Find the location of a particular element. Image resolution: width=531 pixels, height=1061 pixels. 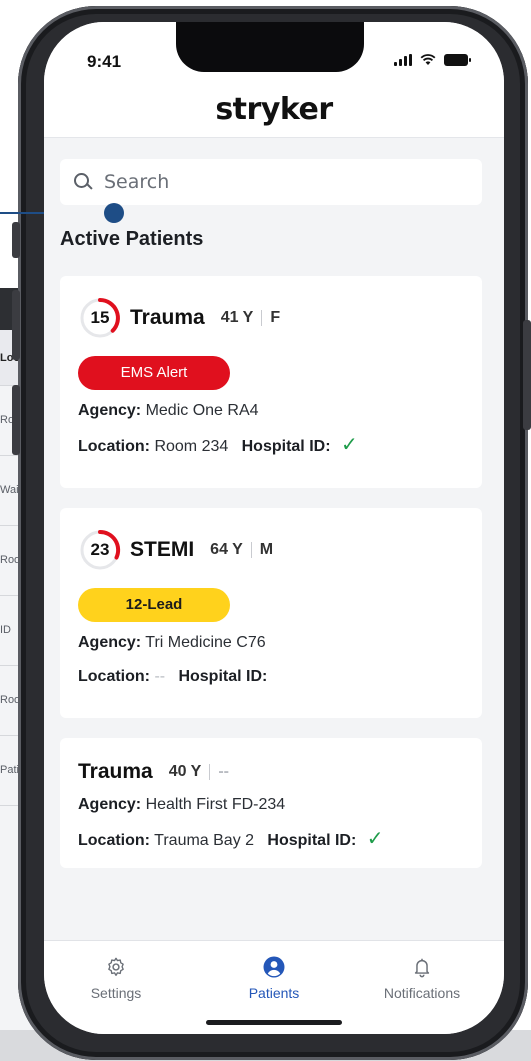

nav-item-settings: Settings is located at coordinates (116, 978).